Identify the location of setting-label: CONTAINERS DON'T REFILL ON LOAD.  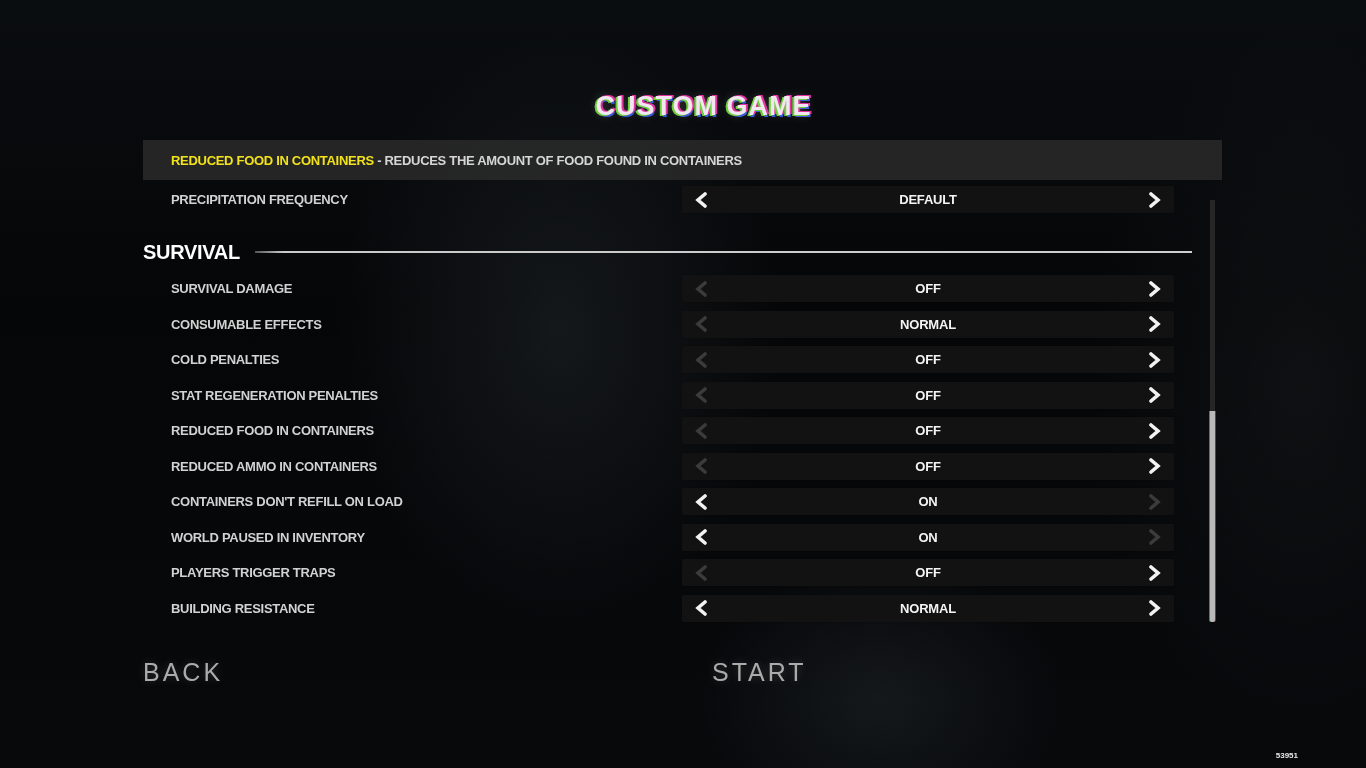
(287, 502).